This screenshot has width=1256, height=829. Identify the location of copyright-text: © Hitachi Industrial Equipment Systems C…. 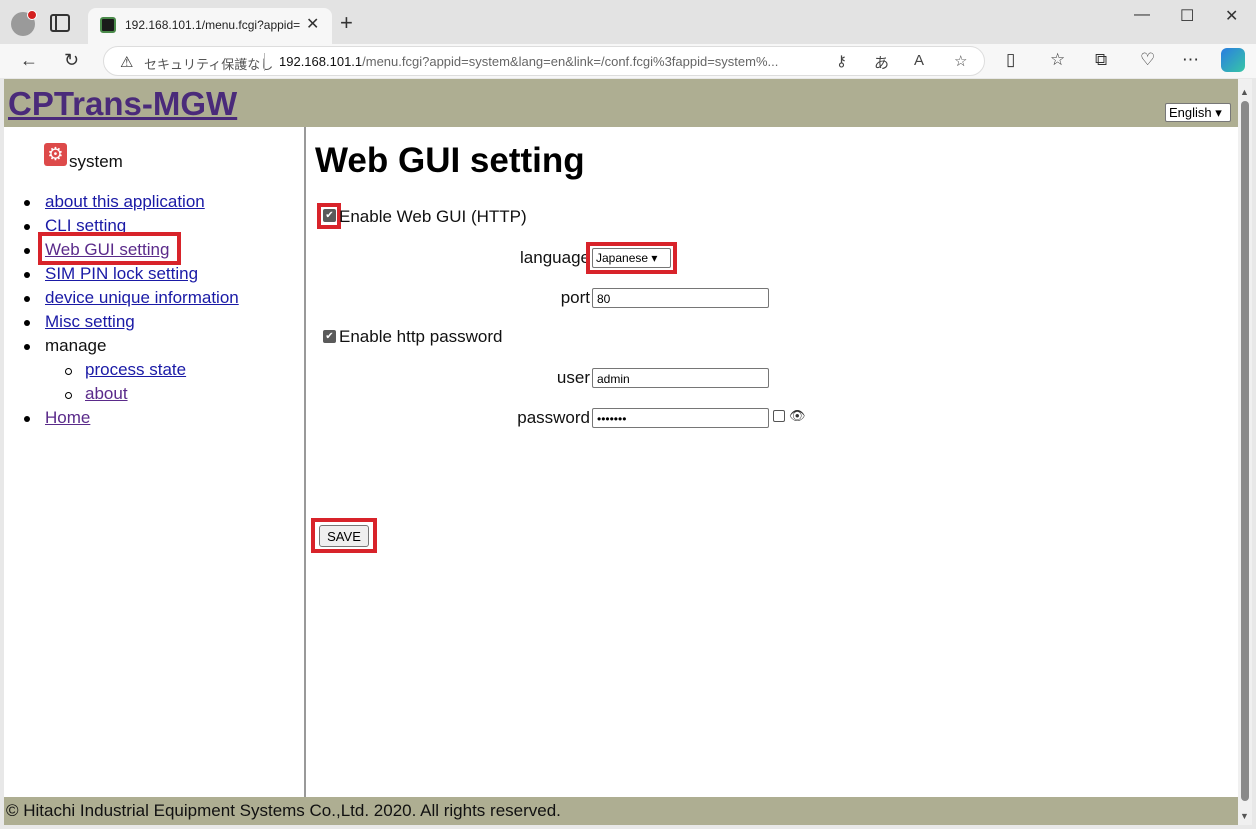
(283, 810).